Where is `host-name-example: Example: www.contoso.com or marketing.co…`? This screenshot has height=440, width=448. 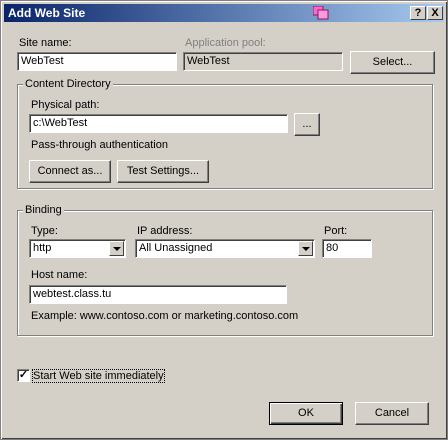
host-name-example: Example: www.contoso.com or marketing.co… is located at coordinates (165, 316).